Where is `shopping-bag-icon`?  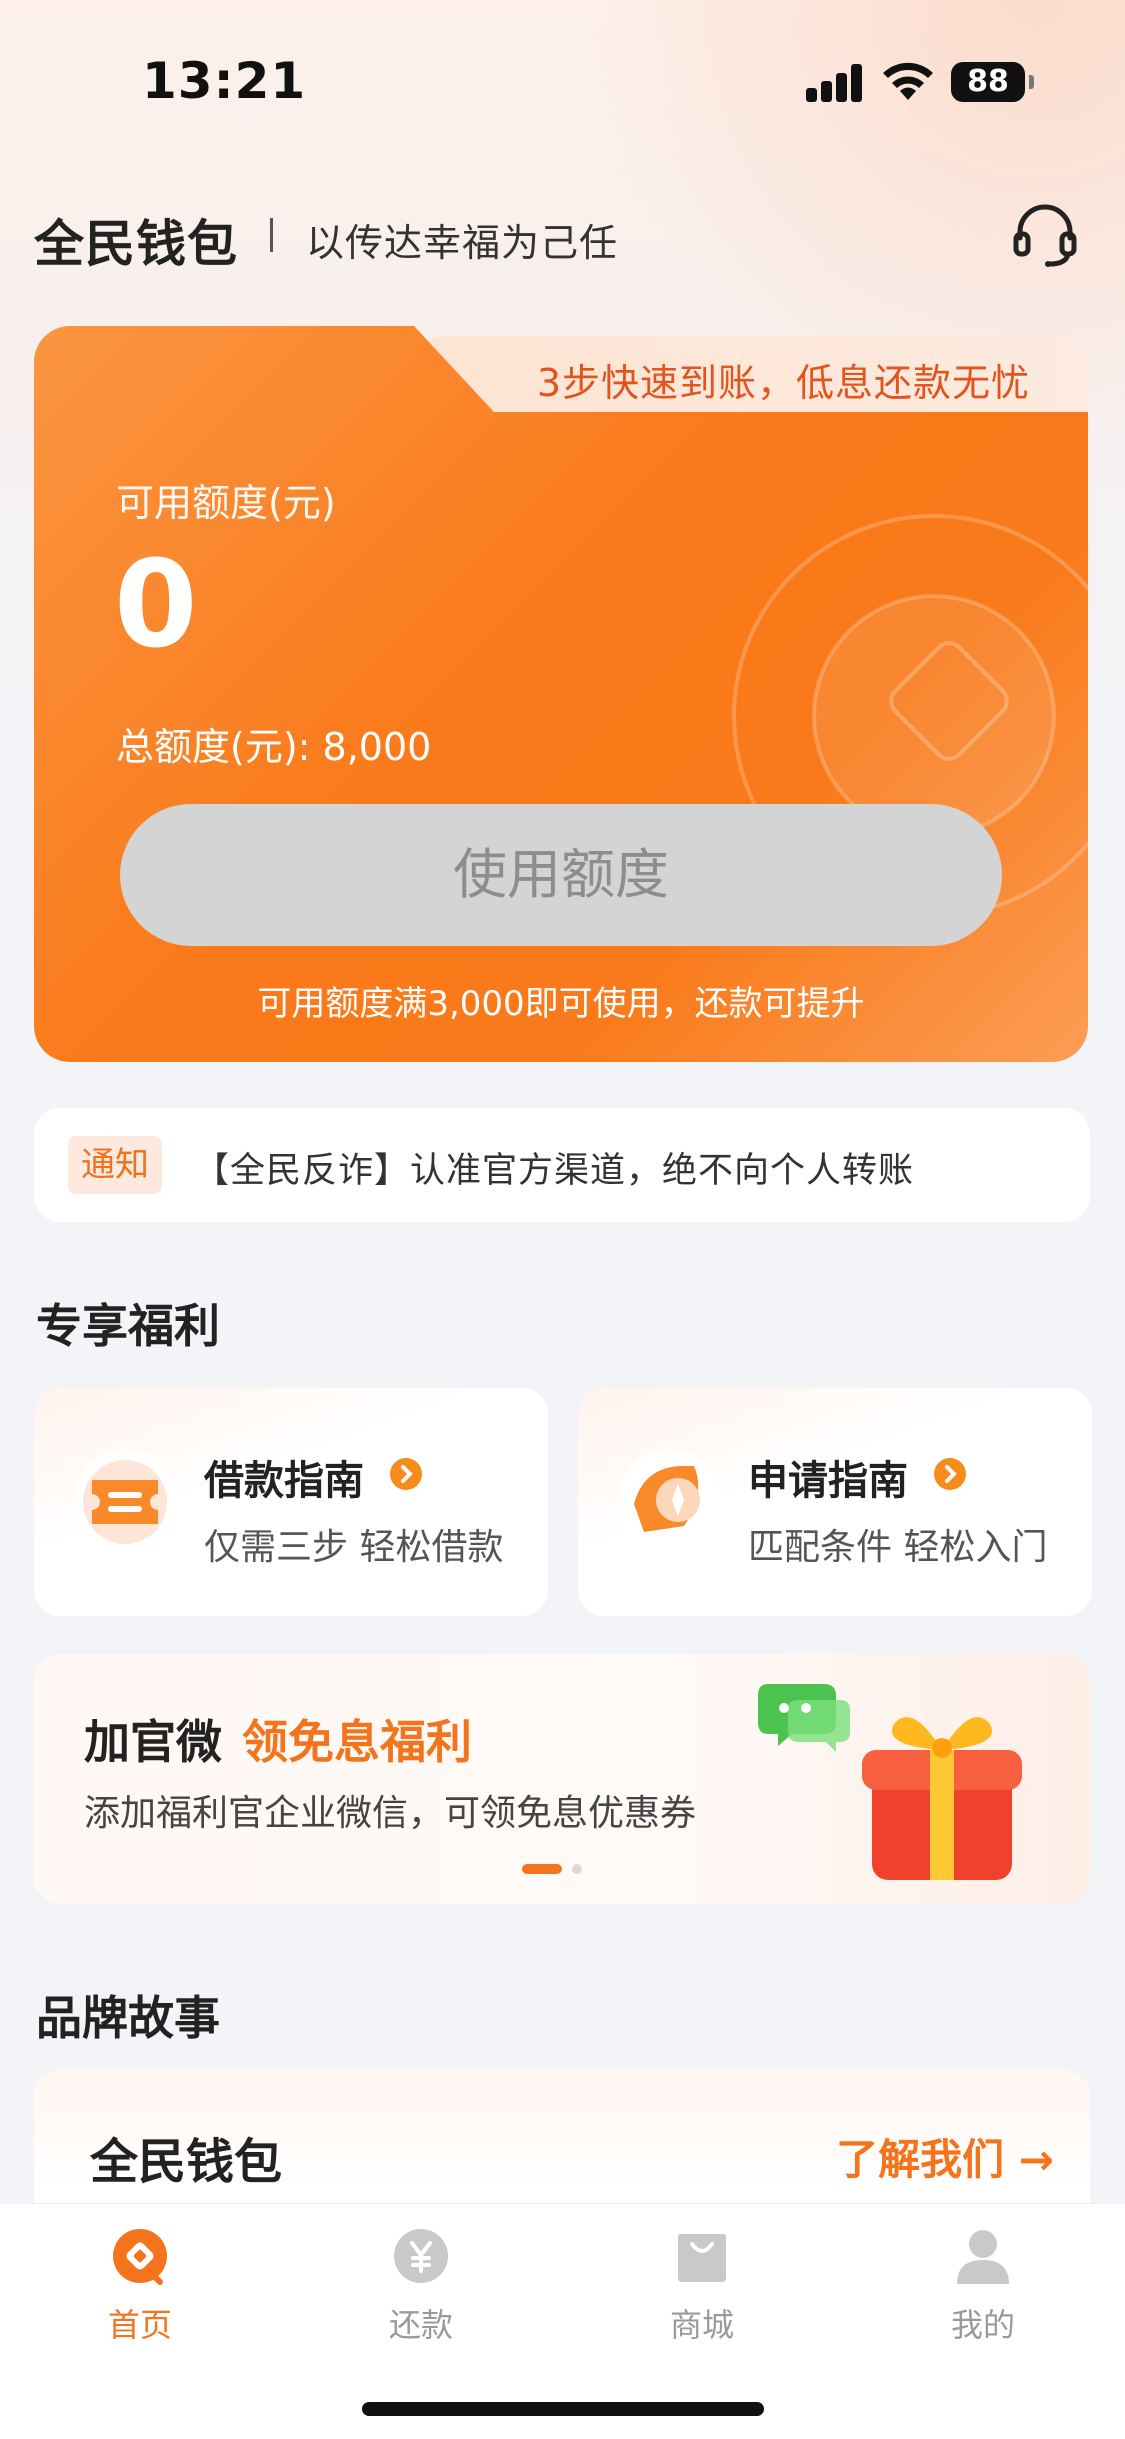 shopping-bag-icon is located at coordinates (702, 2258).